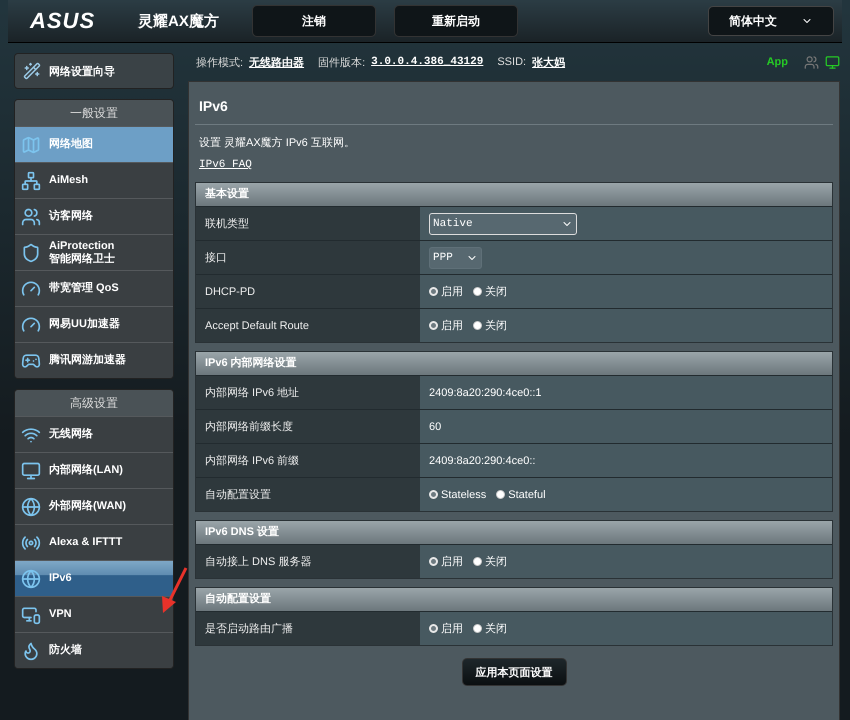  What do you see at coordinates (63, 21) in the screenshot?
I see `brand-logo: ASUS` at bounding box center [63, 21].